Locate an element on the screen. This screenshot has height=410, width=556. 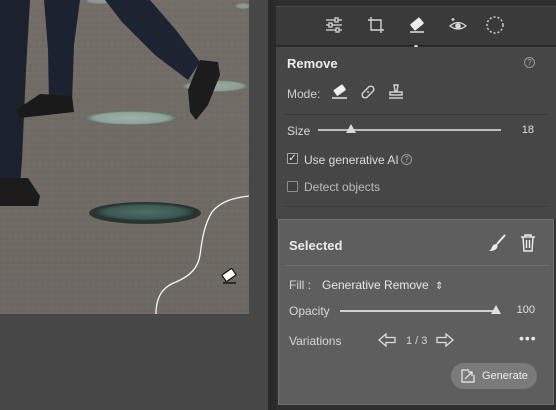
use-generative-ai-label: Use generative AI is located at coordinates (351, 160).